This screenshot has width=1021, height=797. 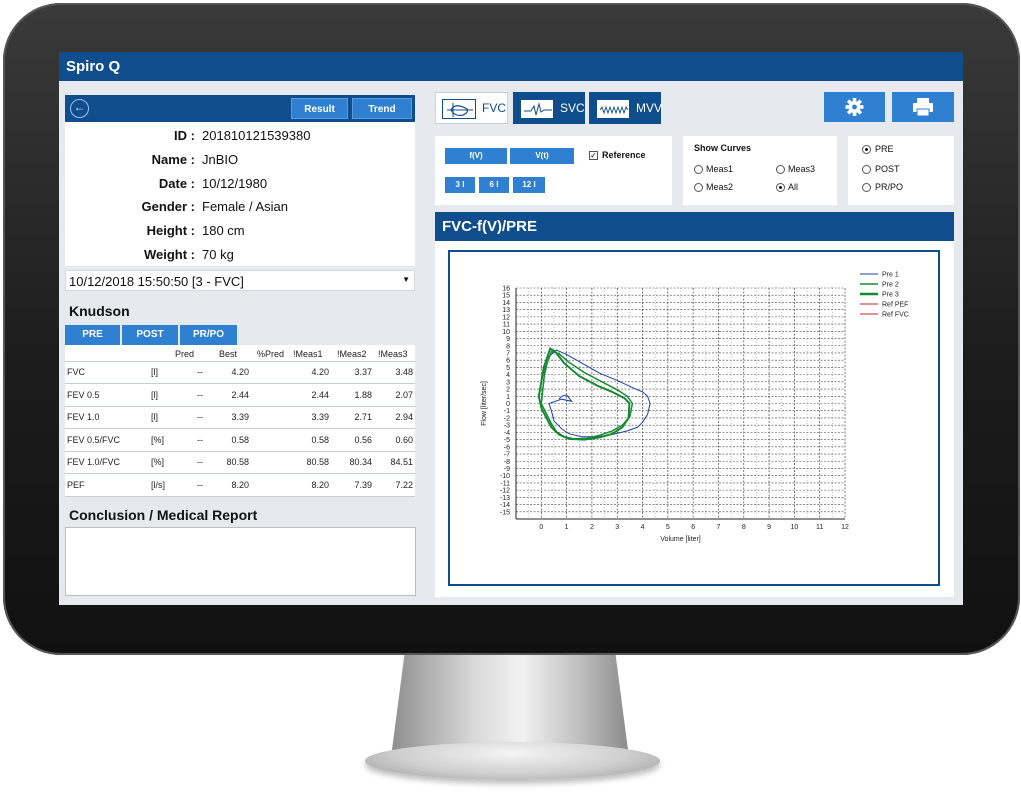 What do you see at coordinates (508, 375) in the screenshot?
I see `y-tick-label: 4` at bounding box center [508, 375].